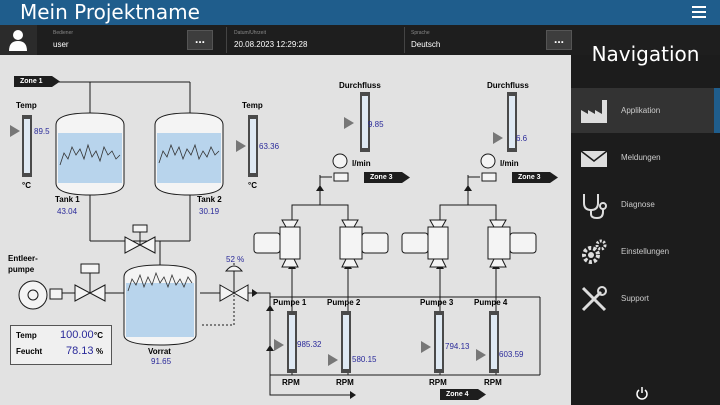 The image size is (720, 405). What do you see at coordinates (522, 138) in the screenshot?
I see `flow-2-value: 6.6` at bounding box center [522, 138].